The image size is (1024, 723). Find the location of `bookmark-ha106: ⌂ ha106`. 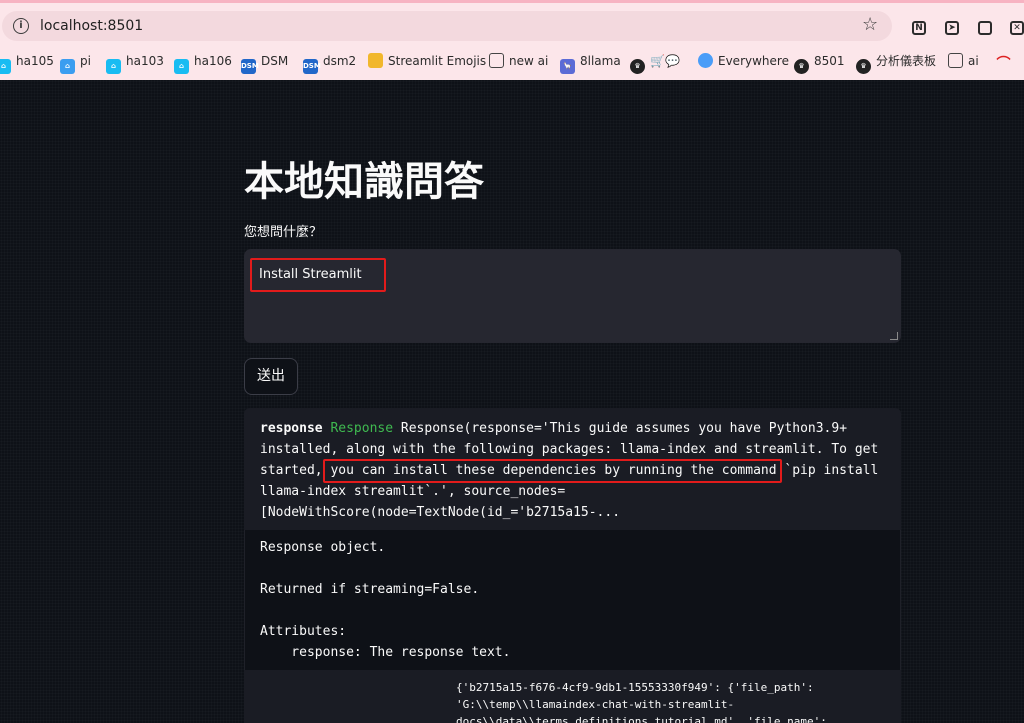

bookmark-ha106: ⌂ ha106 is located at coordinates (203, 62).